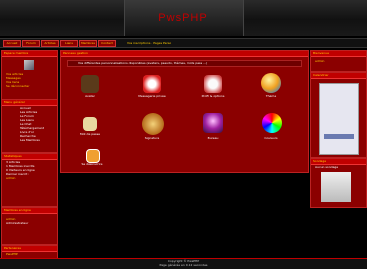 The height and width of the screenshot is (269, 367). What do you see at coordinates (29, 54) in the screenshot?
I see `member-panel-title: Espace membre` at bounding box center [29, 54].